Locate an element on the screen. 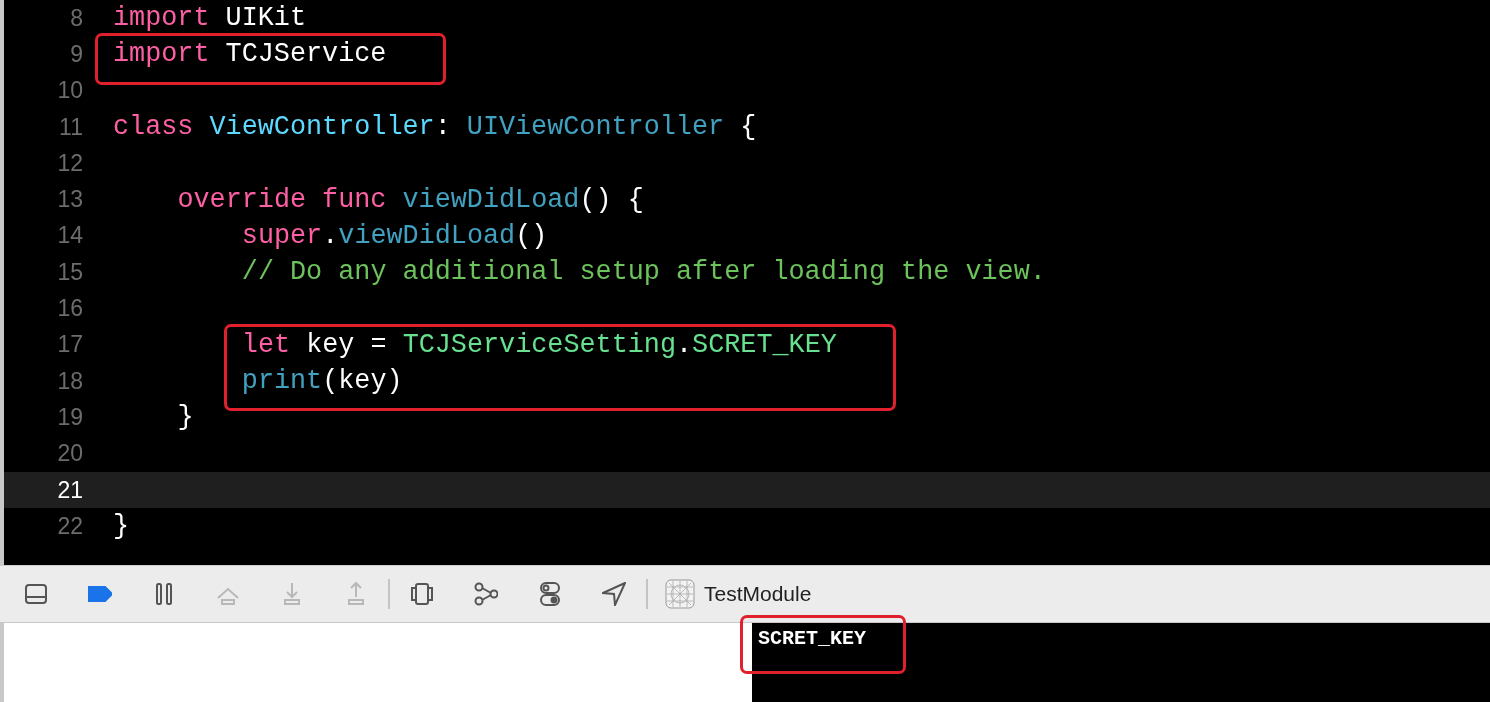 Image resolution: width=1490 pixels, height=702 pixels. line-number: 14 is located at coordinates (69, 236).